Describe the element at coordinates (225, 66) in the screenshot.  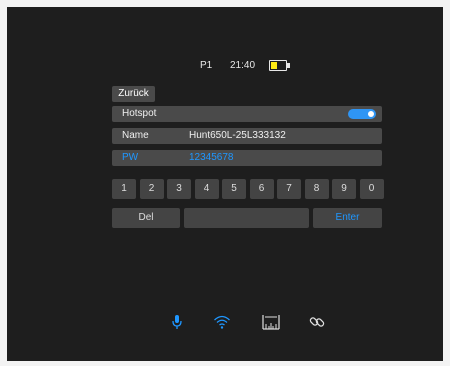
I see `status-bar: P1 21:40` at that location.